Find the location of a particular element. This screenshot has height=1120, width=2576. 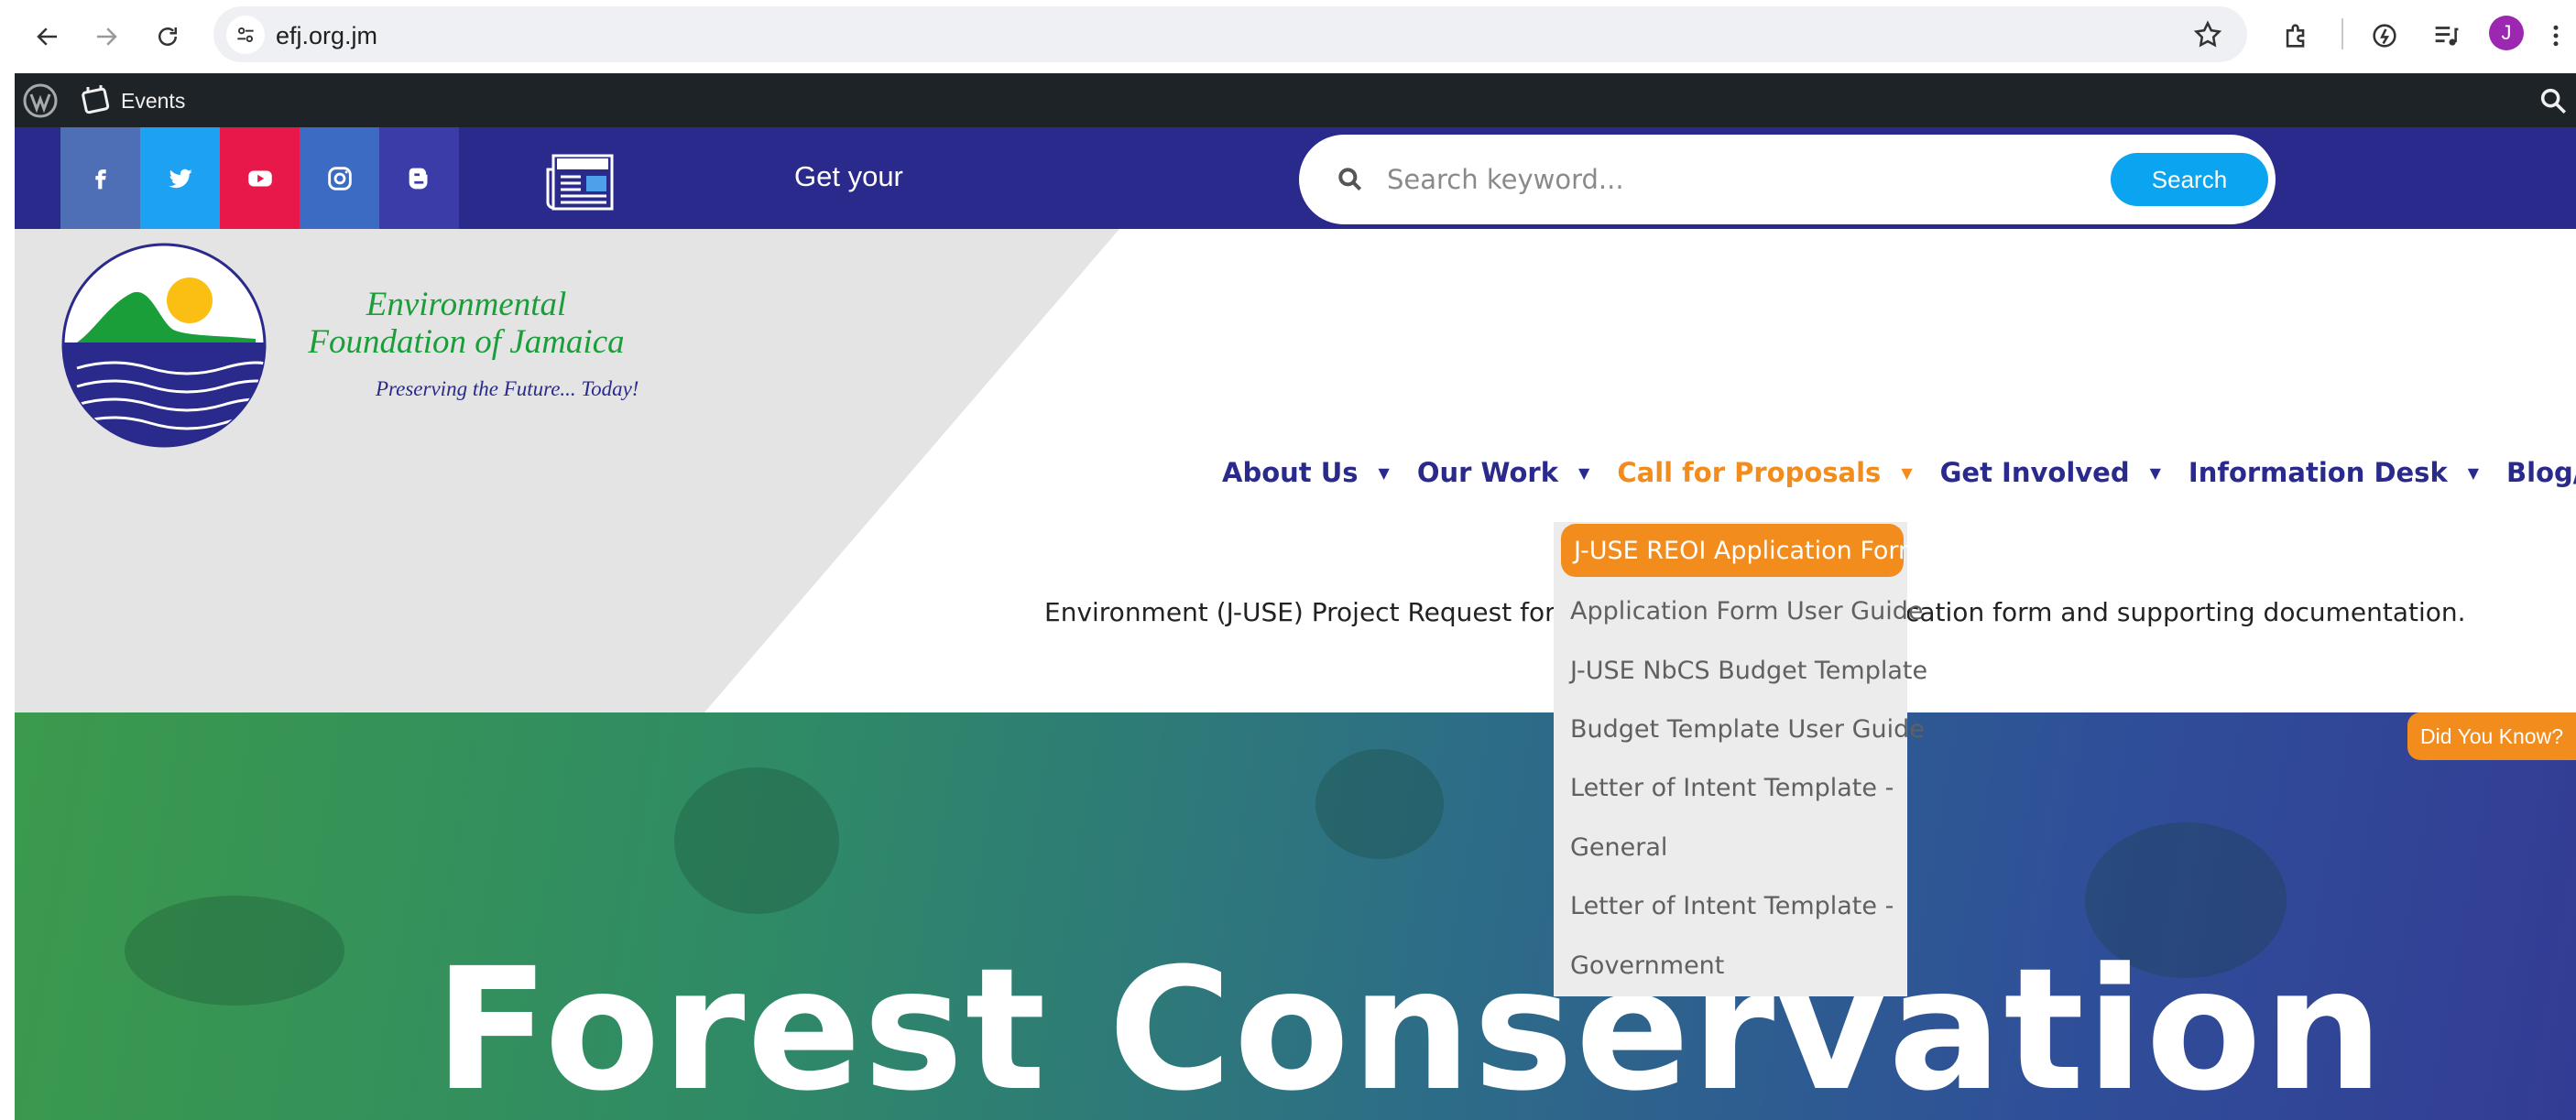

speed-icon is located at coordinates (2385, 36).